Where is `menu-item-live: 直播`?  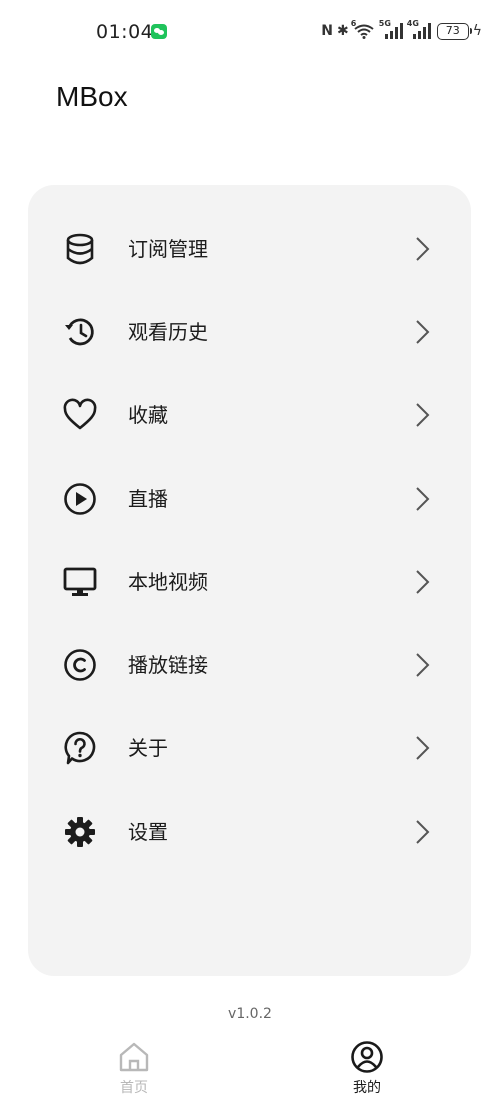 menu-item-live: 直播 is located at coordinates (249, 499).